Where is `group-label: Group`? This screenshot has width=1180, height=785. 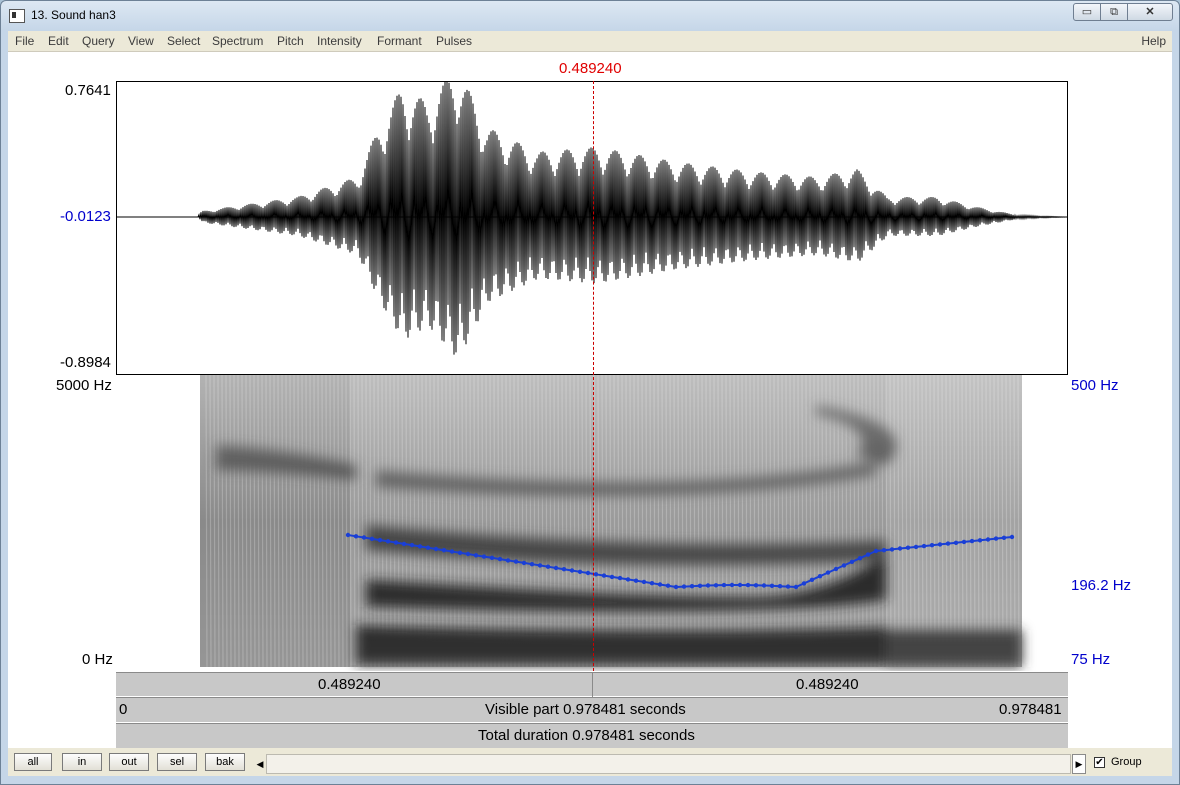 group-label: Group is located at coordinates (1126, 762).